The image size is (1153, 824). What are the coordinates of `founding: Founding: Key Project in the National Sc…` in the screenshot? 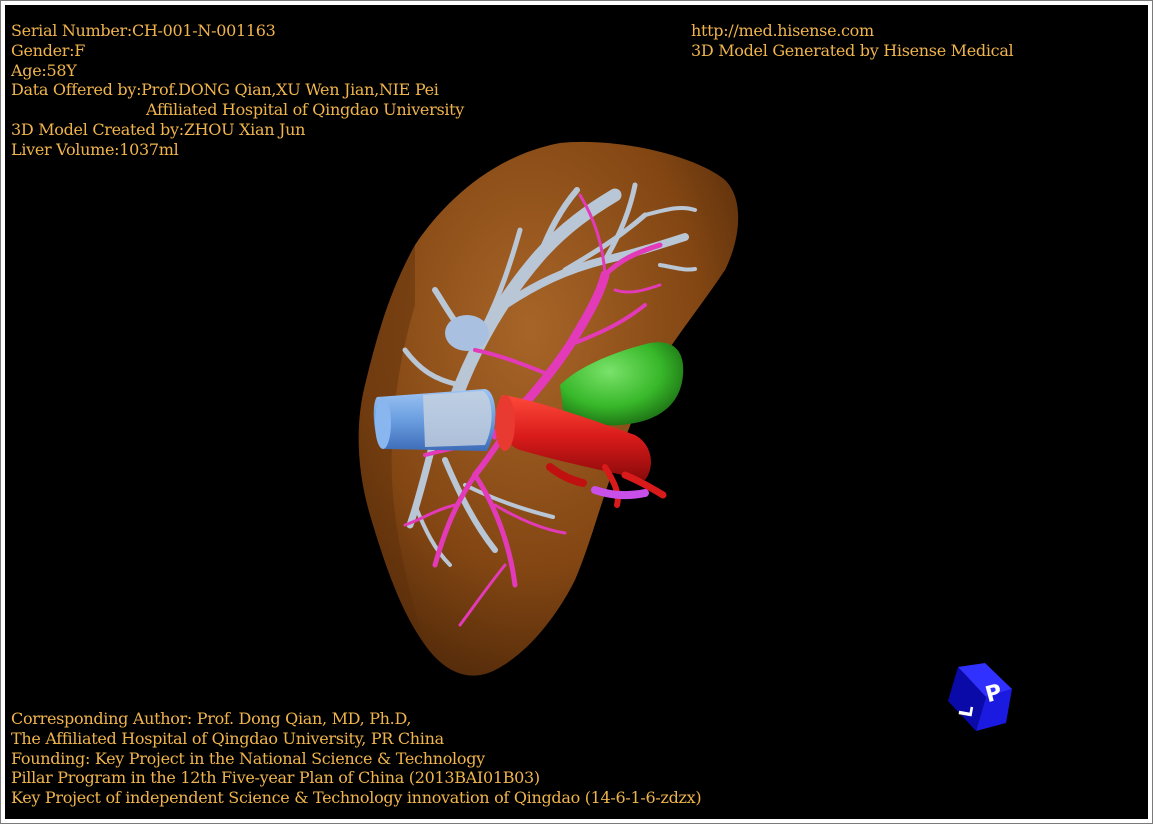 It's located at (248, 758).